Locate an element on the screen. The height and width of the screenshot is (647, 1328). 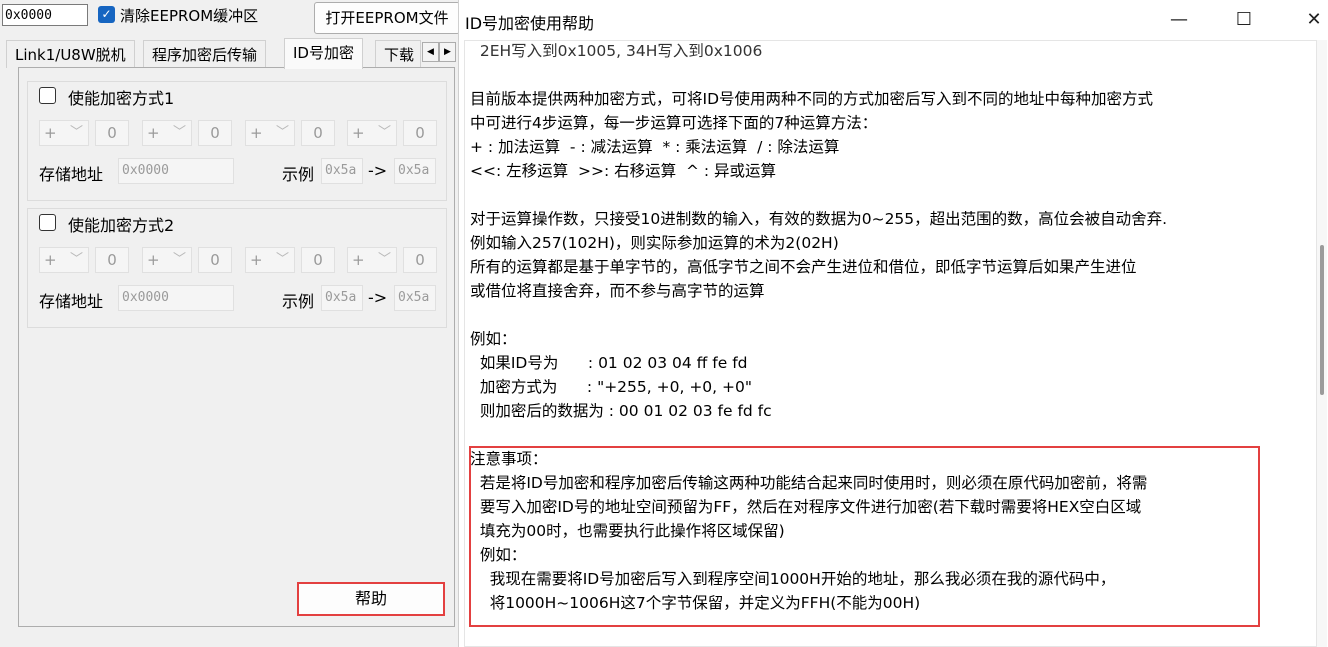
tab-bar: Link1/U8W脱机 程序加密后传输 ID号加密 下载 ◀ ▶ is located at coordinates (233, 53).